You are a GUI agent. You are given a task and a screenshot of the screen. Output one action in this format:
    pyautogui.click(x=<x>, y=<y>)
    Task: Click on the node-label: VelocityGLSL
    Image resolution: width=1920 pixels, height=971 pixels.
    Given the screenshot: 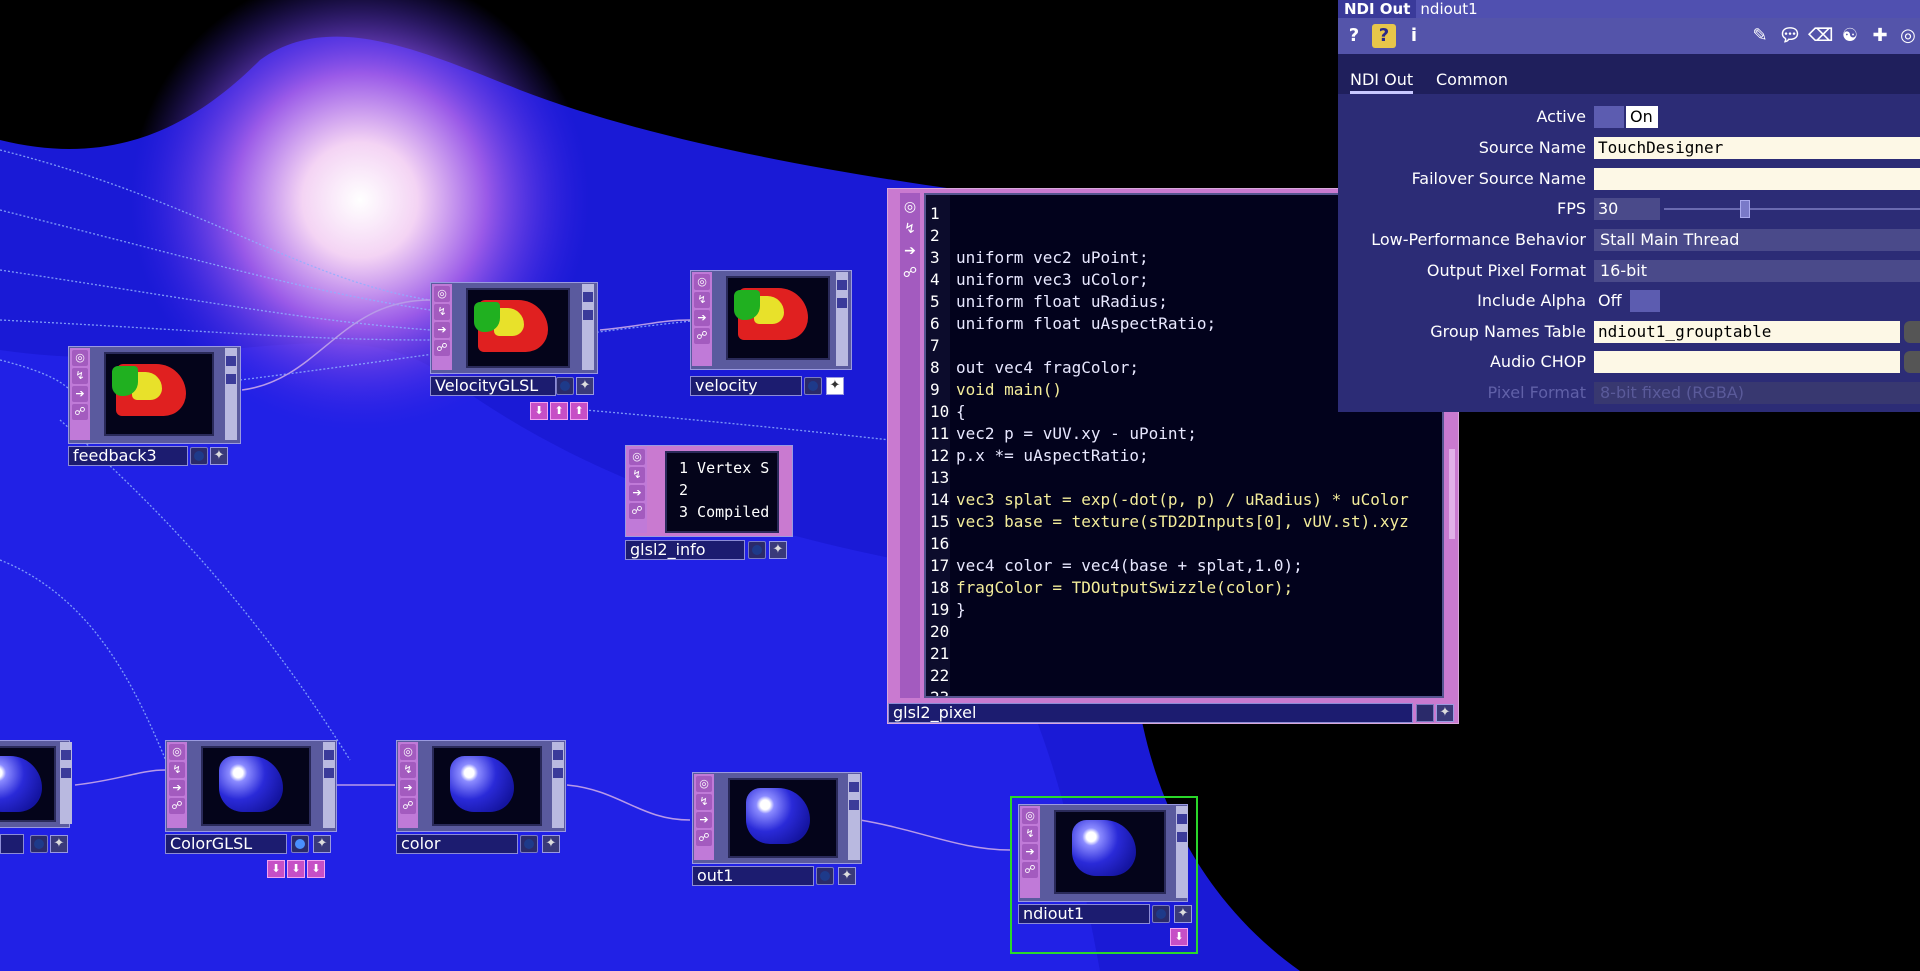 What is the action you would take?
    pyautogui.click(x=493, y=386)
    